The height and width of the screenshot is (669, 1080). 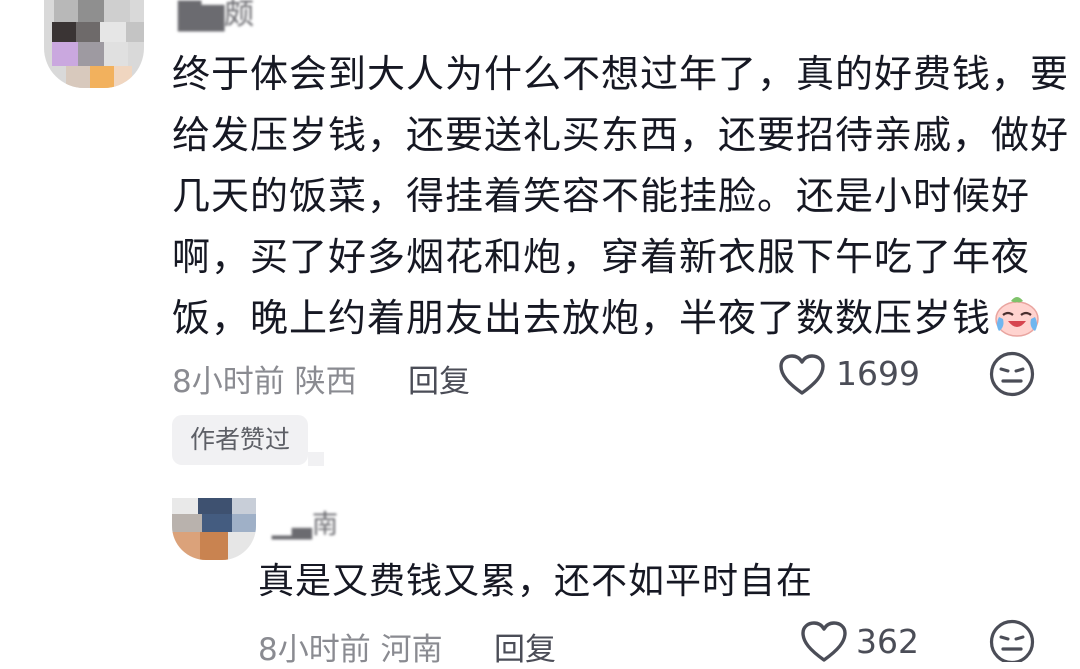 I want to click on reply-timestamp: 8小时前 河南, so click(x=350, y=650).